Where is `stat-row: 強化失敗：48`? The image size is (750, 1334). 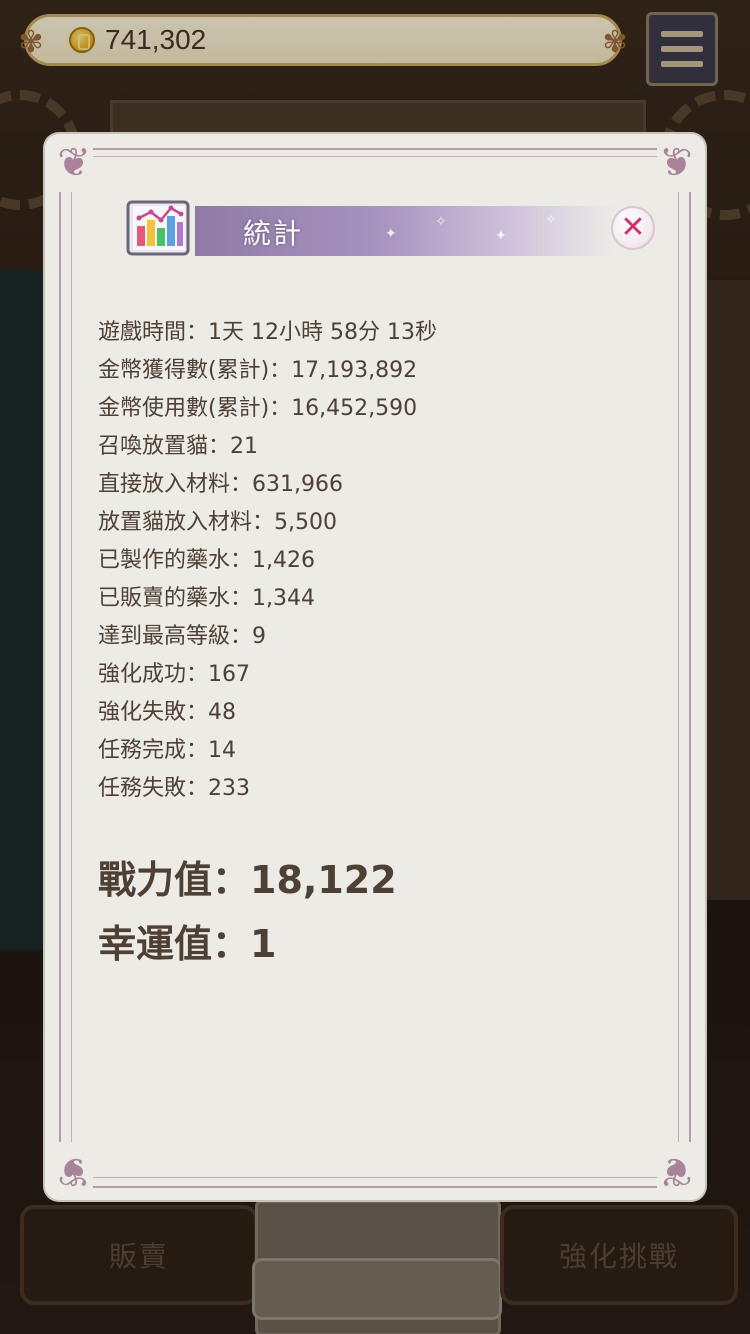
stat-row: 強化失敗：48 is located at coordinates (167, 712).